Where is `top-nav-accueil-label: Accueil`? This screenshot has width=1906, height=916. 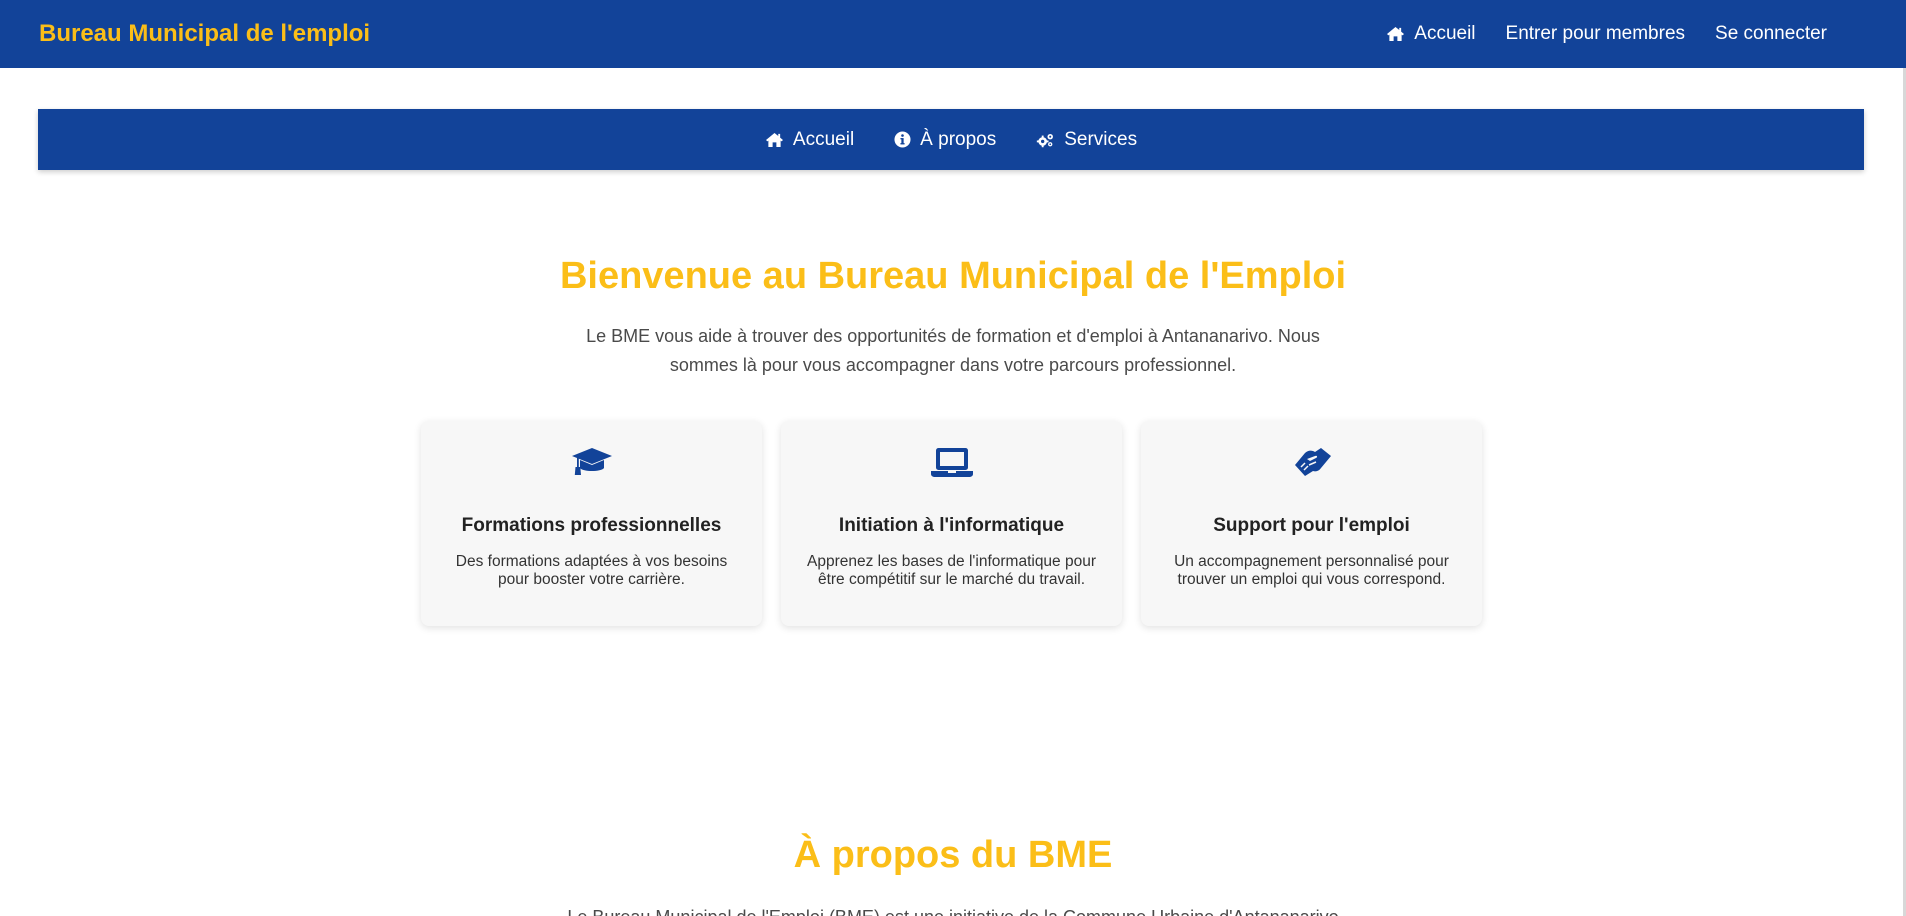 top-nav-accueil-label: Accueil is located at coordinates (1445, 33).